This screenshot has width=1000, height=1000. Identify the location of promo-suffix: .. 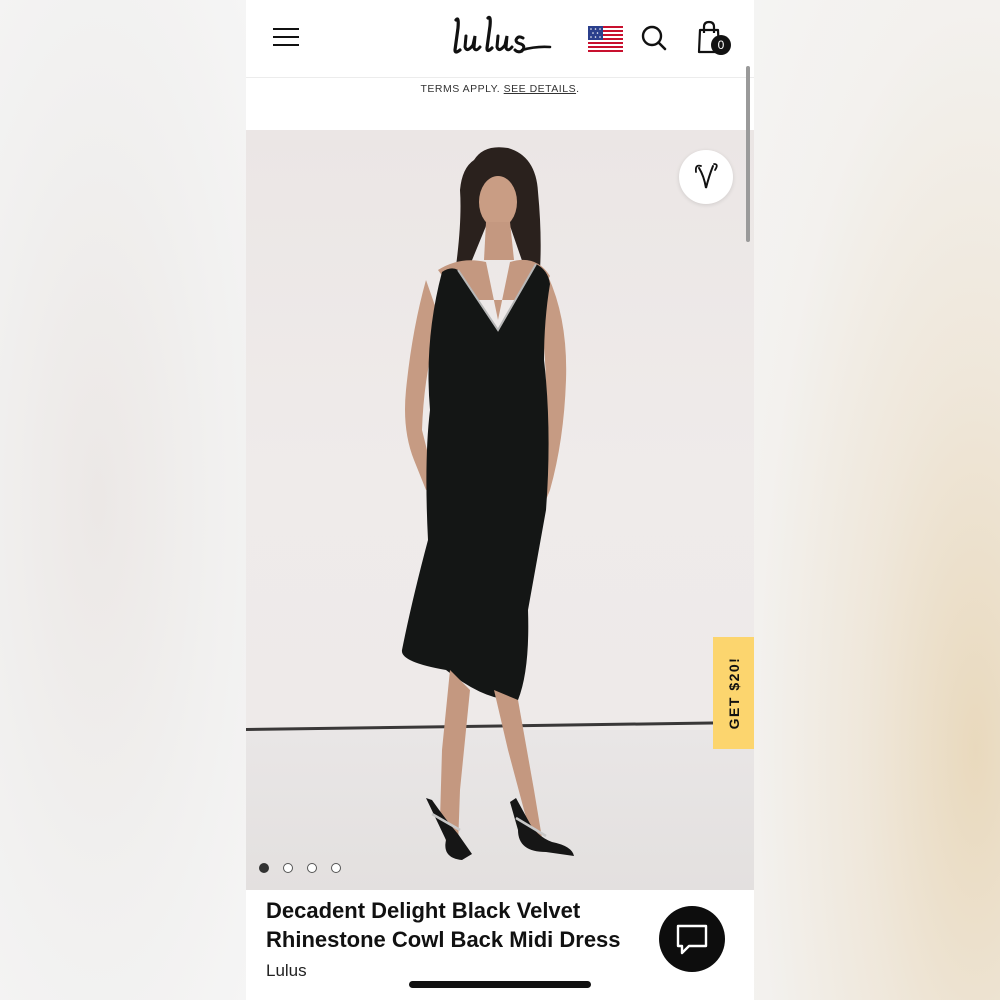
(578, 89).